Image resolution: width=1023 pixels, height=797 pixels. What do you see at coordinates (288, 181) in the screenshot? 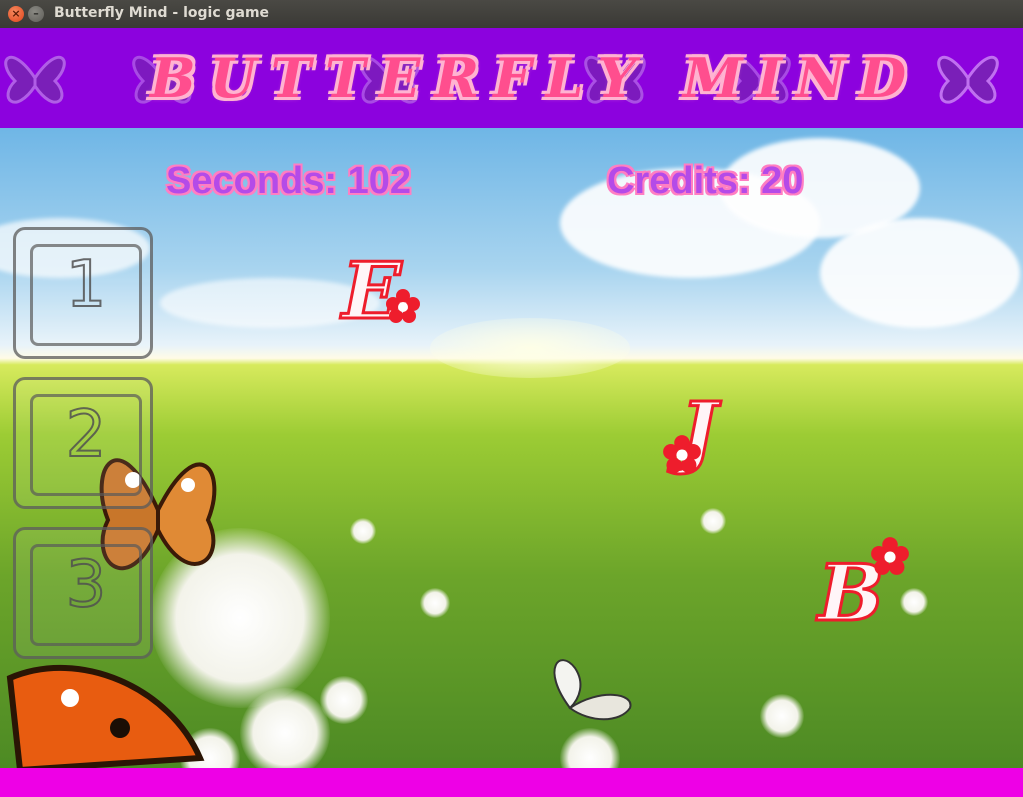
I see `seconds-counter: Seconds: 102` at bounding box center [288, 181].